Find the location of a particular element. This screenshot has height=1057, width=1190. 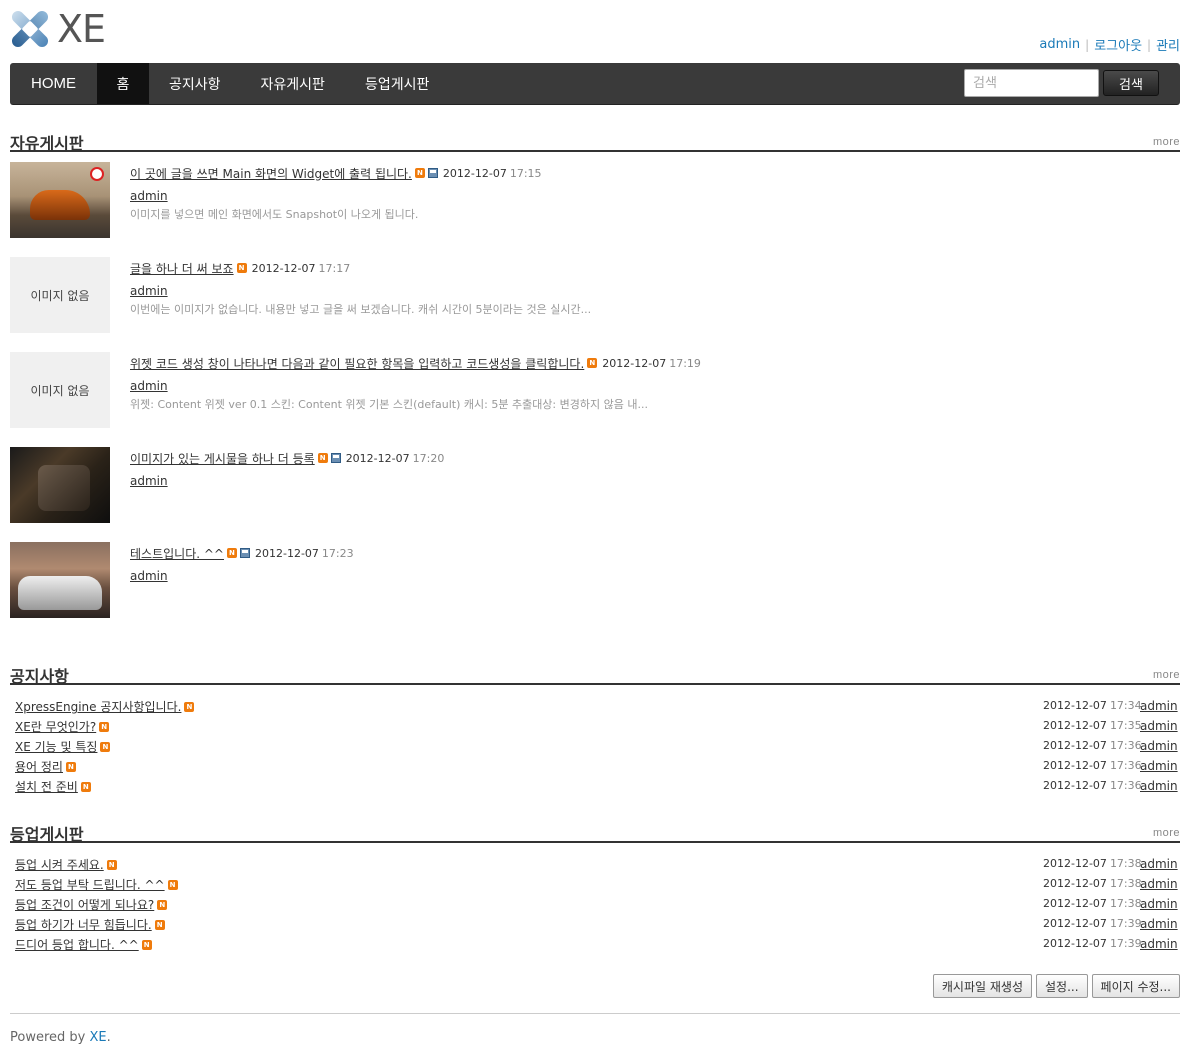

free-board-header: 자유게시판 more is located at coordinates (595, 140).